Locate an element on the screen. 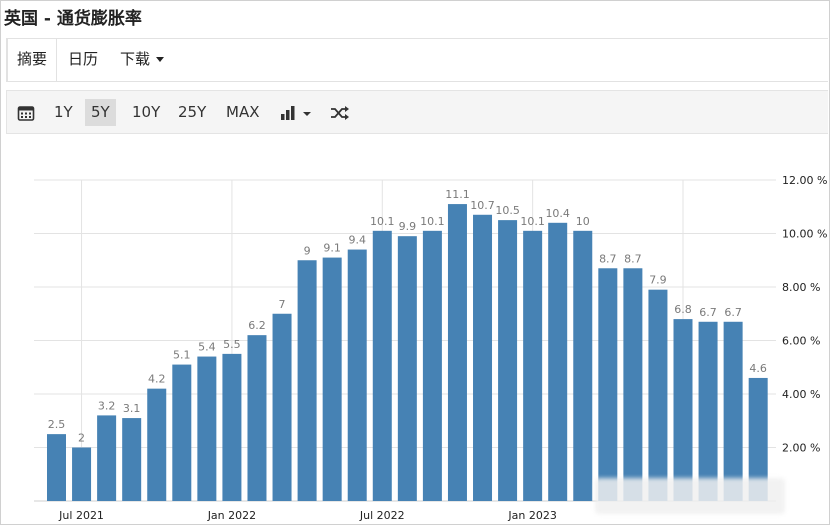 This screenshot has height=531, width=832. tab-download: 下载 is located at coordinates (142, 60).